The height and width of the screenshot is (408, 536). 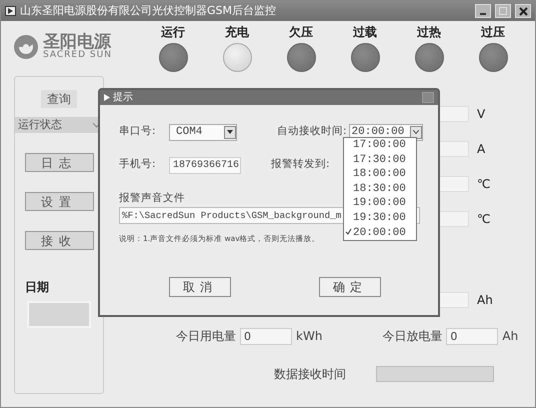 What do you see at coordinates (59, 201) in the screenshot?
I see `sidebar-button: 设置` at bounding box center [59, 201].